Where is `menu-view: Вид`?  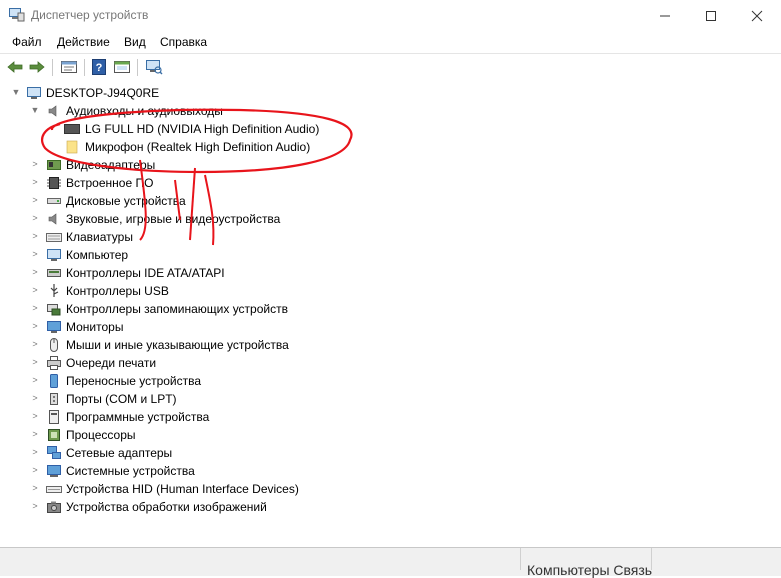 menu-view: Вид is located at coordinates (135, 42).